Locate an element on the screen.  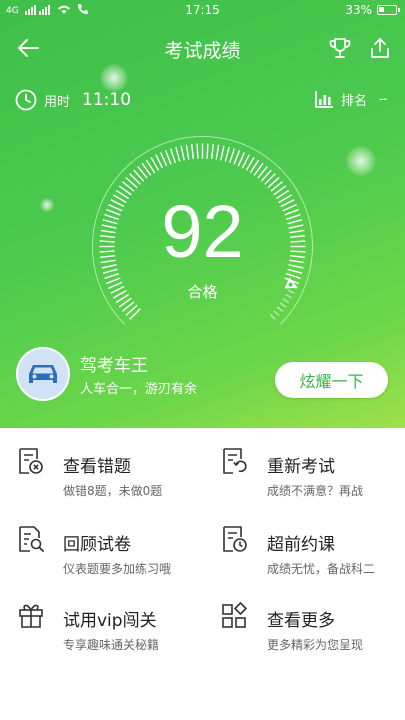
menu-item-subtitle: 仪表题要多加练习哦 is located at coordinates (117, 569).